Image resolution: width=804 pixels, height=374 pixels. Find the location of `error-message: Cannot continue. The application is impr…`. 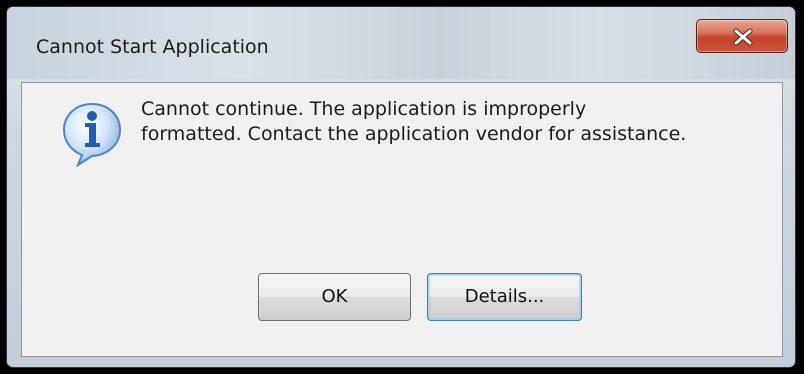

error-message: Cannot continue. The application is impr… is located at coordinates (456, 122).